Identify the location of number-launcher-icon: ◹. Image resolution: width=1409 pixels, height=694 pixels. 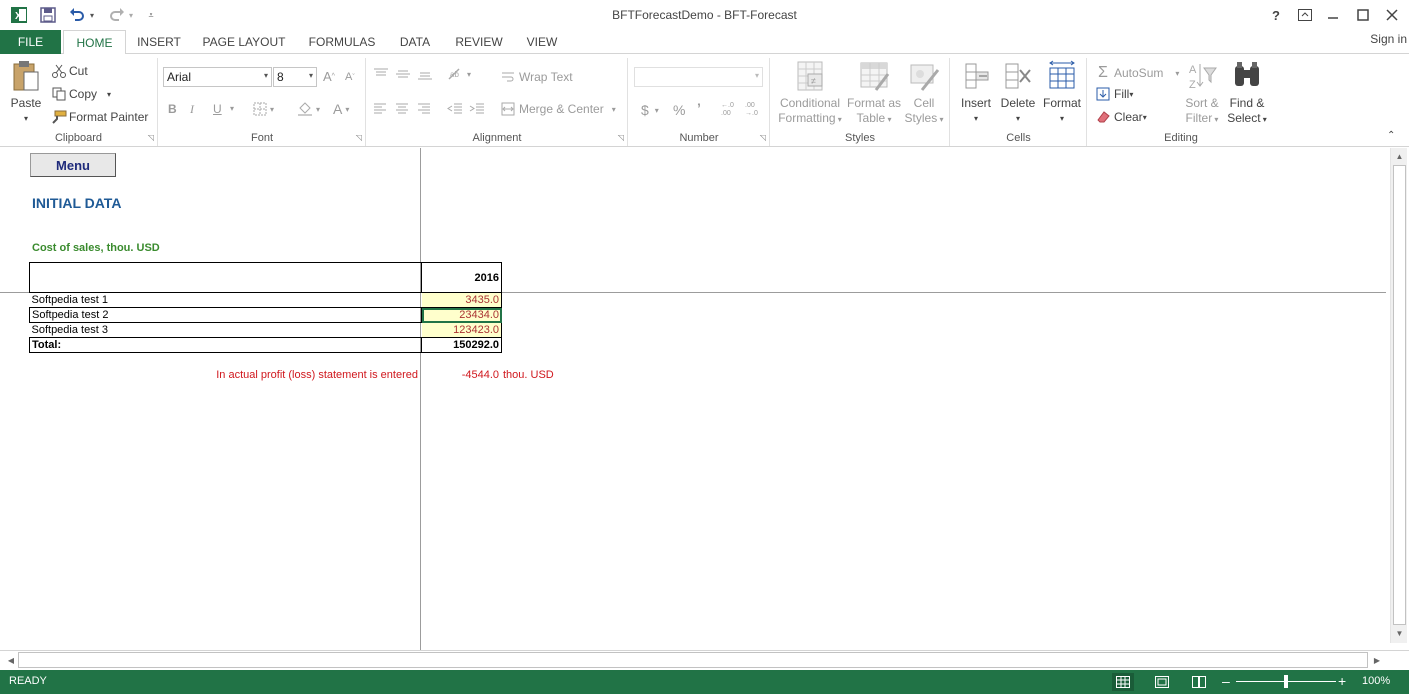
(763, 137).